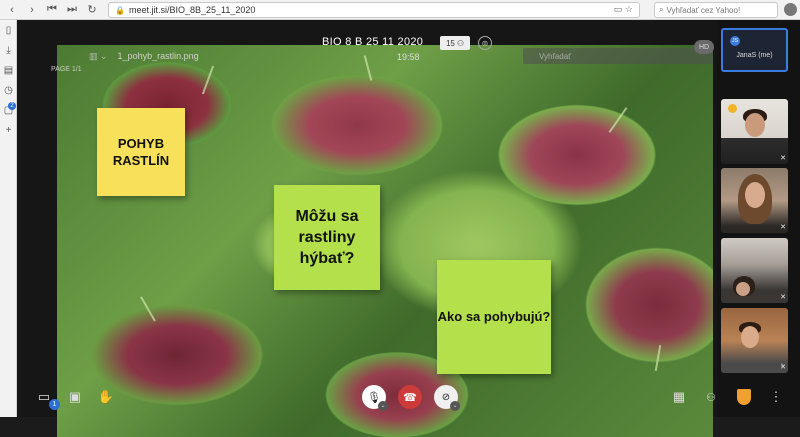  What do you see at coordinates (703, 10) in the screenshot?
I see `search-placeholder: Vyhľadať cez Yahoo!` at bounding box center [703, 10].